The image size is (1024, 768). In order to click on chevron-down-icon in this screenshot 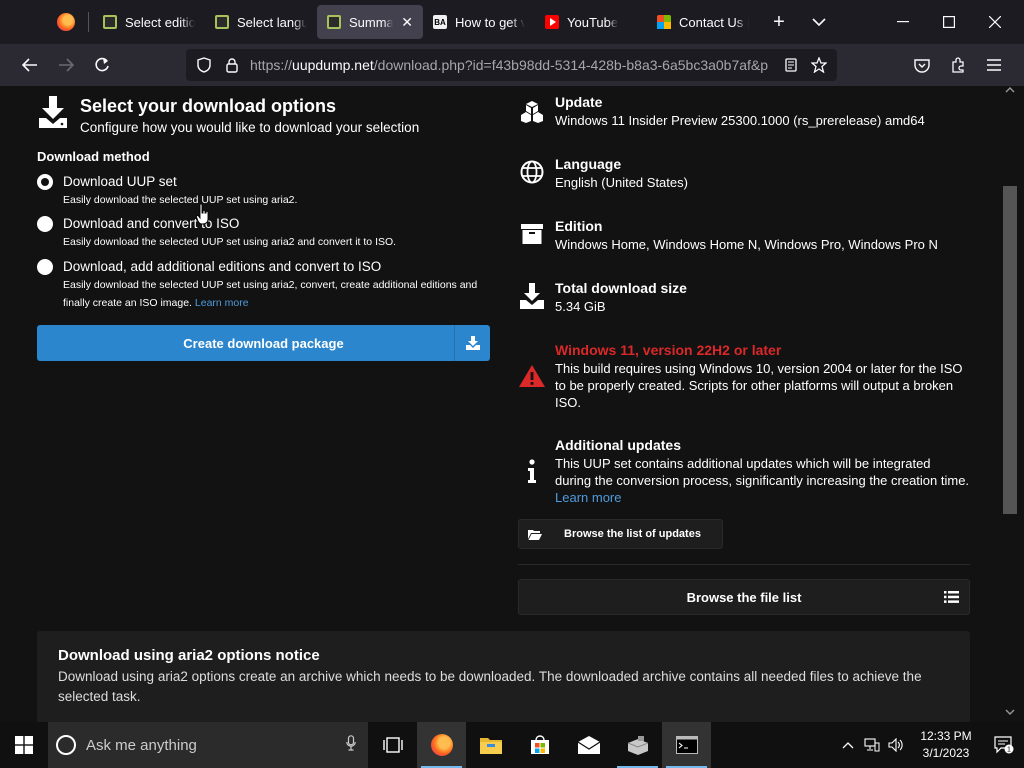, I will do `click(819, 22)`.